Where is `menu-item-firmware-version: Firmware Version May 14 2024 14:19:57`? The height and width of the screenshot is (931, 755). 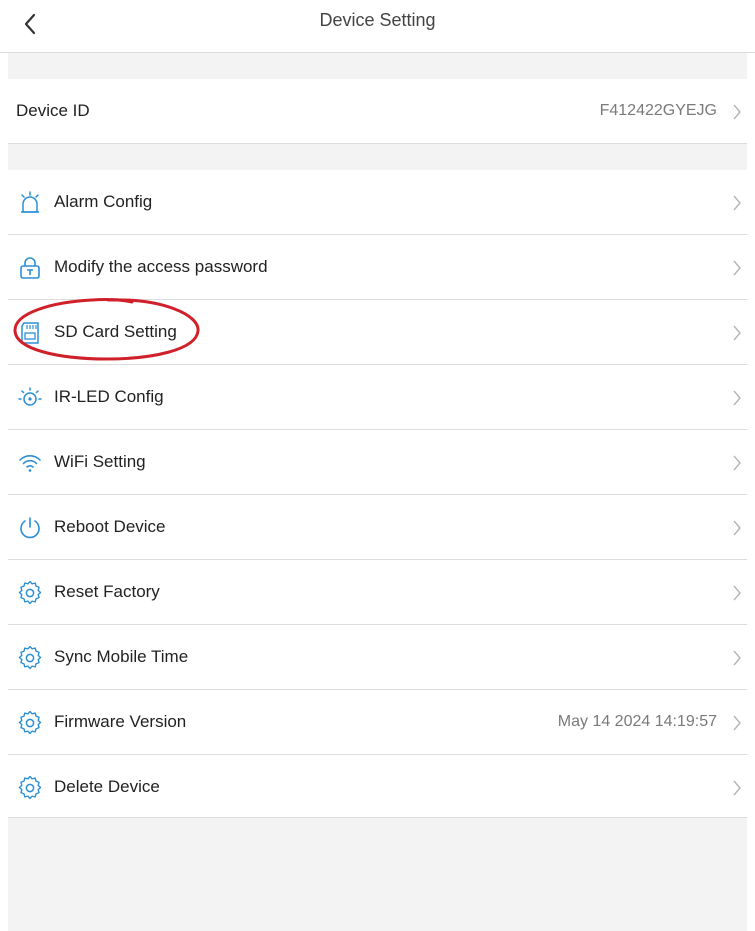 menu-item-firmware-version: Firmware Version May 14 2024 14:19:57 is located at coordinates (377, 722).